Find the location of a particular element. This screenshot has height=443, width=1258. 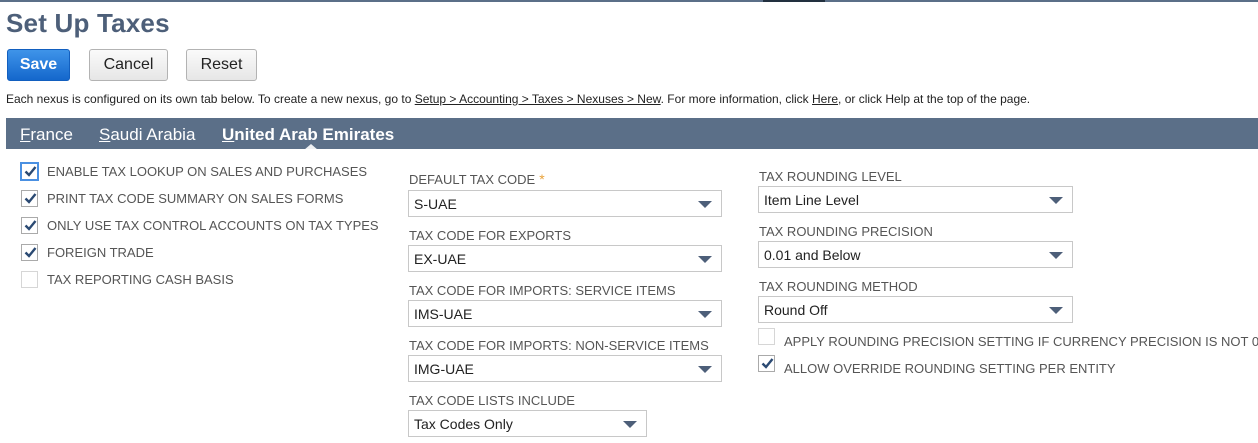

cancel-button: Cancel is located at coordinates (128, 65).